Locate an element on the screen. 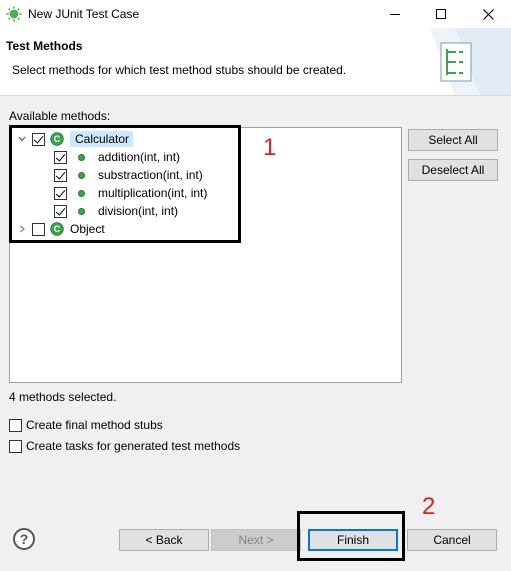 The height and width of the screenshot is (571, 511). maximize-icon is located at coordinates (441, 14).